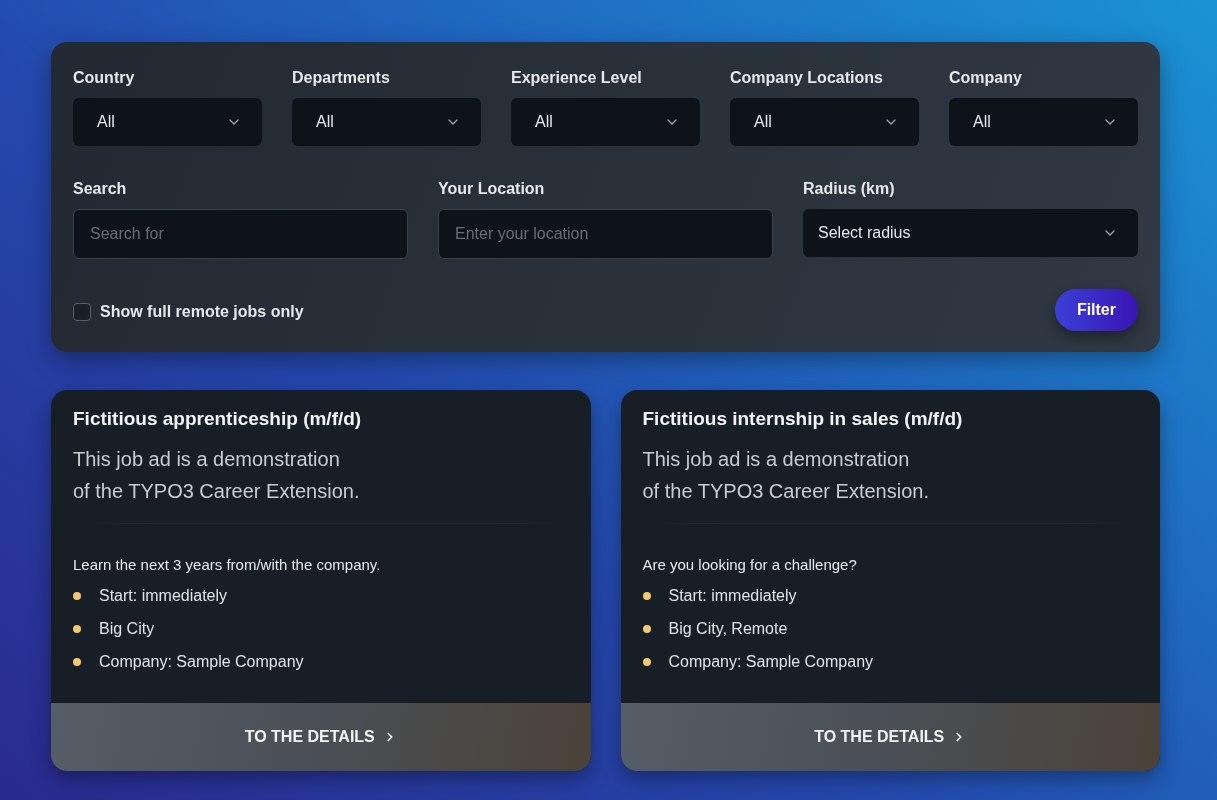 This screenshot has width=1217, height=800. What do you see at coordinates (605, 234) in the screenshot?
I see `location-field: Enter your location` at bounding box center [605, 234].